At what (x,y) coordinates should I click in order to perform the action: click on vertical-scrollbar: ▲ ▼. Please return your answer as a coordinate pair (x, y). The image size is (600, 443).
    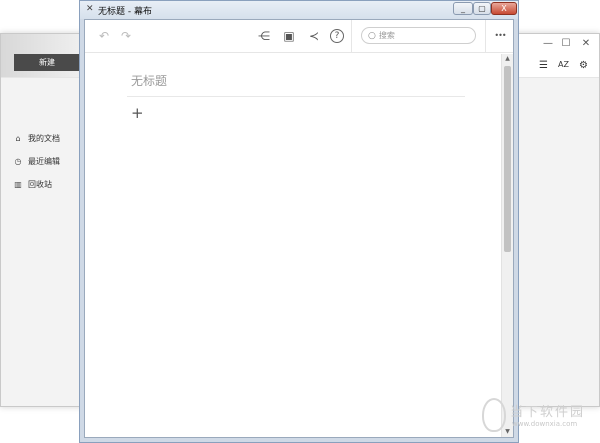
    Looking at the image, I should click on (507, 245).